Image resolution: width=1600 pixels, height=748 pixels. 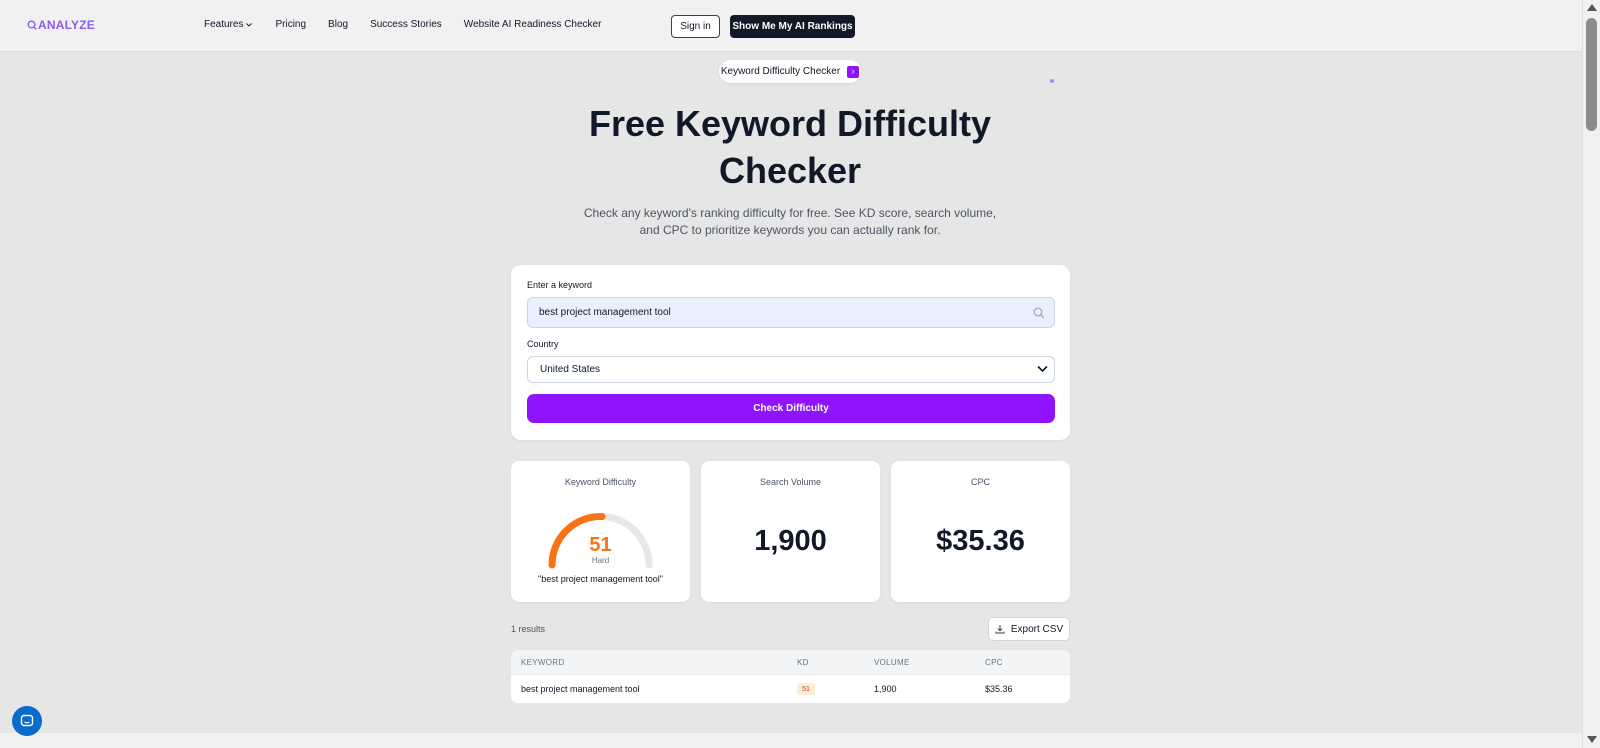 I want to click on keyword-input-value: best project management tool, so click(x=605, y=312).